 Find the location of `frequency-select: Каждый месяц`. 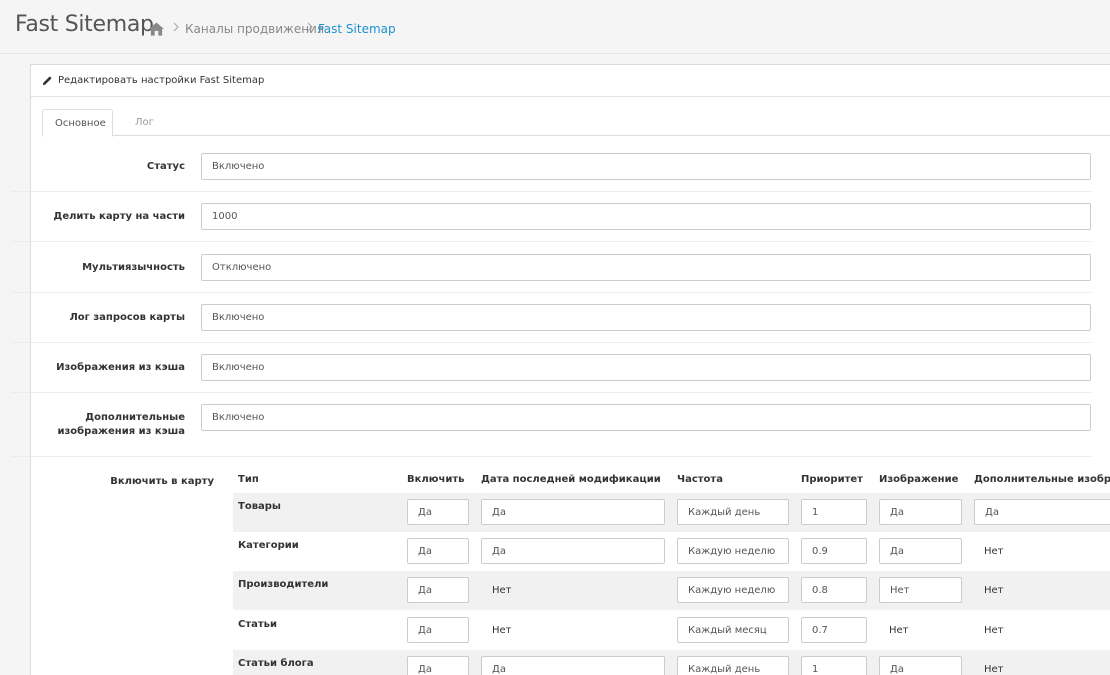

frequency-select: Каждый месяц is located at coordinates (733, 630).